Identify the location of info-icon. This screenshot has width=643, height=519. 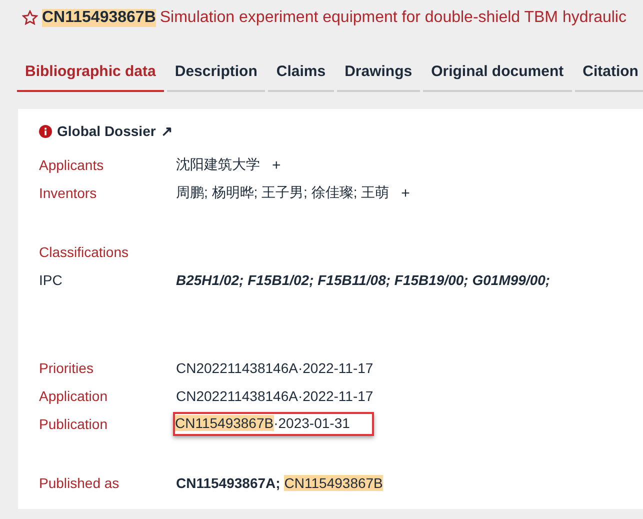
(45, 131).